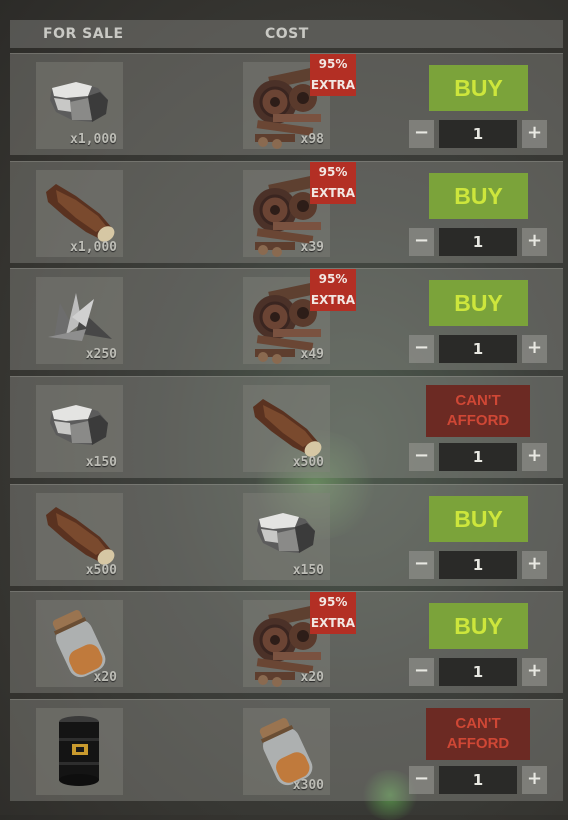 Image resolution: width=568 pixels, height=820 pixels. What do you see at coordinates (79, 751) in the screenshot?
I see `for-sale-item-slot` at bounding box center [79, 751].